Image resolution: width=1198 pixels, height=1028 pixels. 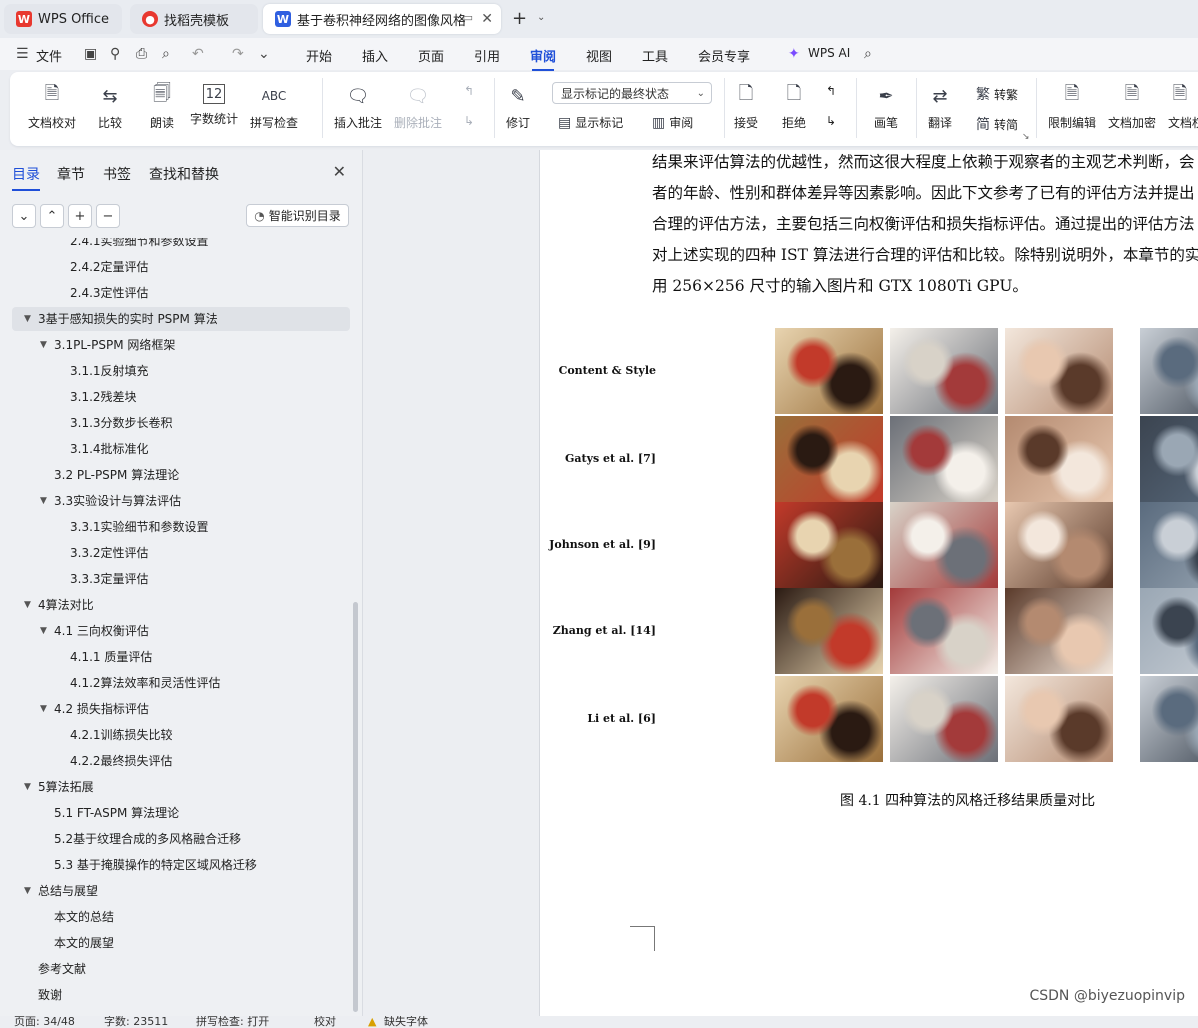 I want to click on add-heading-button: +, so click(x=80, y=216).